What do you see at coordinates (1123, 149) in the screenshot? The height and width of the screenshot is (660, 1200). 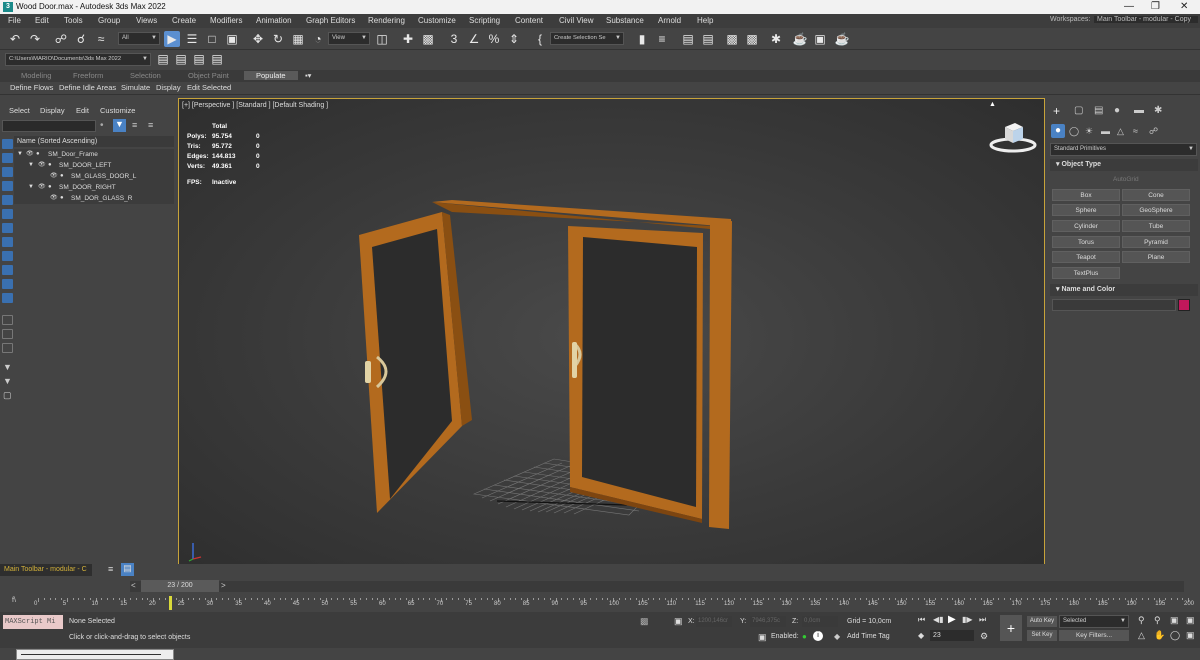 I see `primitive-category-dropdown: Standard Primitives ▼` at bounding box center [1123, 149].